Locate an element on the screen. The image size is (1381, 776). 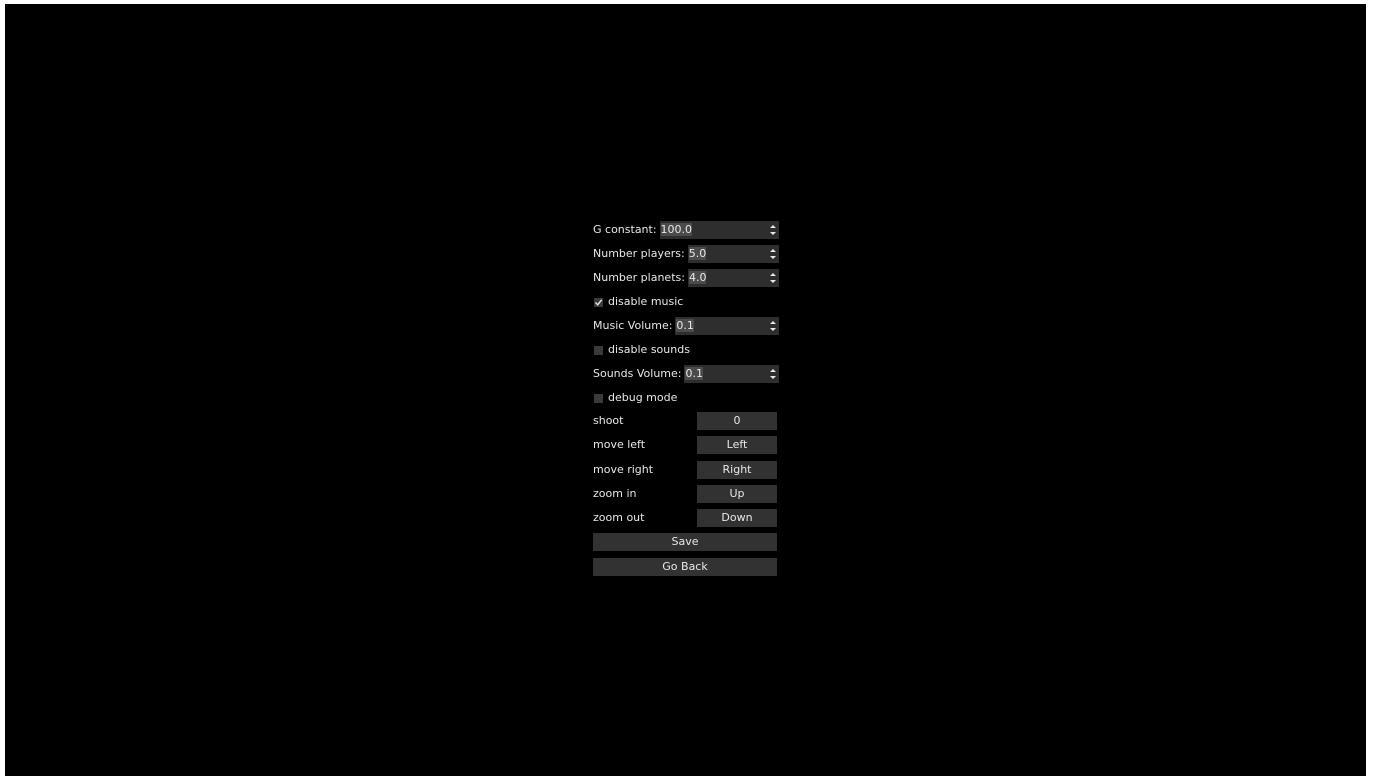
debug-mode-label: debug mode is located at coordinates (642, 398).